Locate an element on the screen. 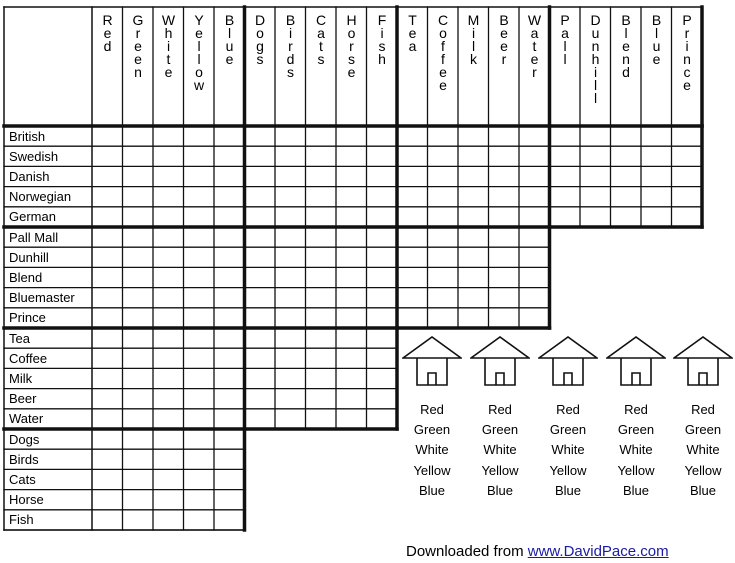 Image resolution: width=735 pixels, height=563 pixels. color-option-yellow: Yellow is located at coordinates (432, 471).